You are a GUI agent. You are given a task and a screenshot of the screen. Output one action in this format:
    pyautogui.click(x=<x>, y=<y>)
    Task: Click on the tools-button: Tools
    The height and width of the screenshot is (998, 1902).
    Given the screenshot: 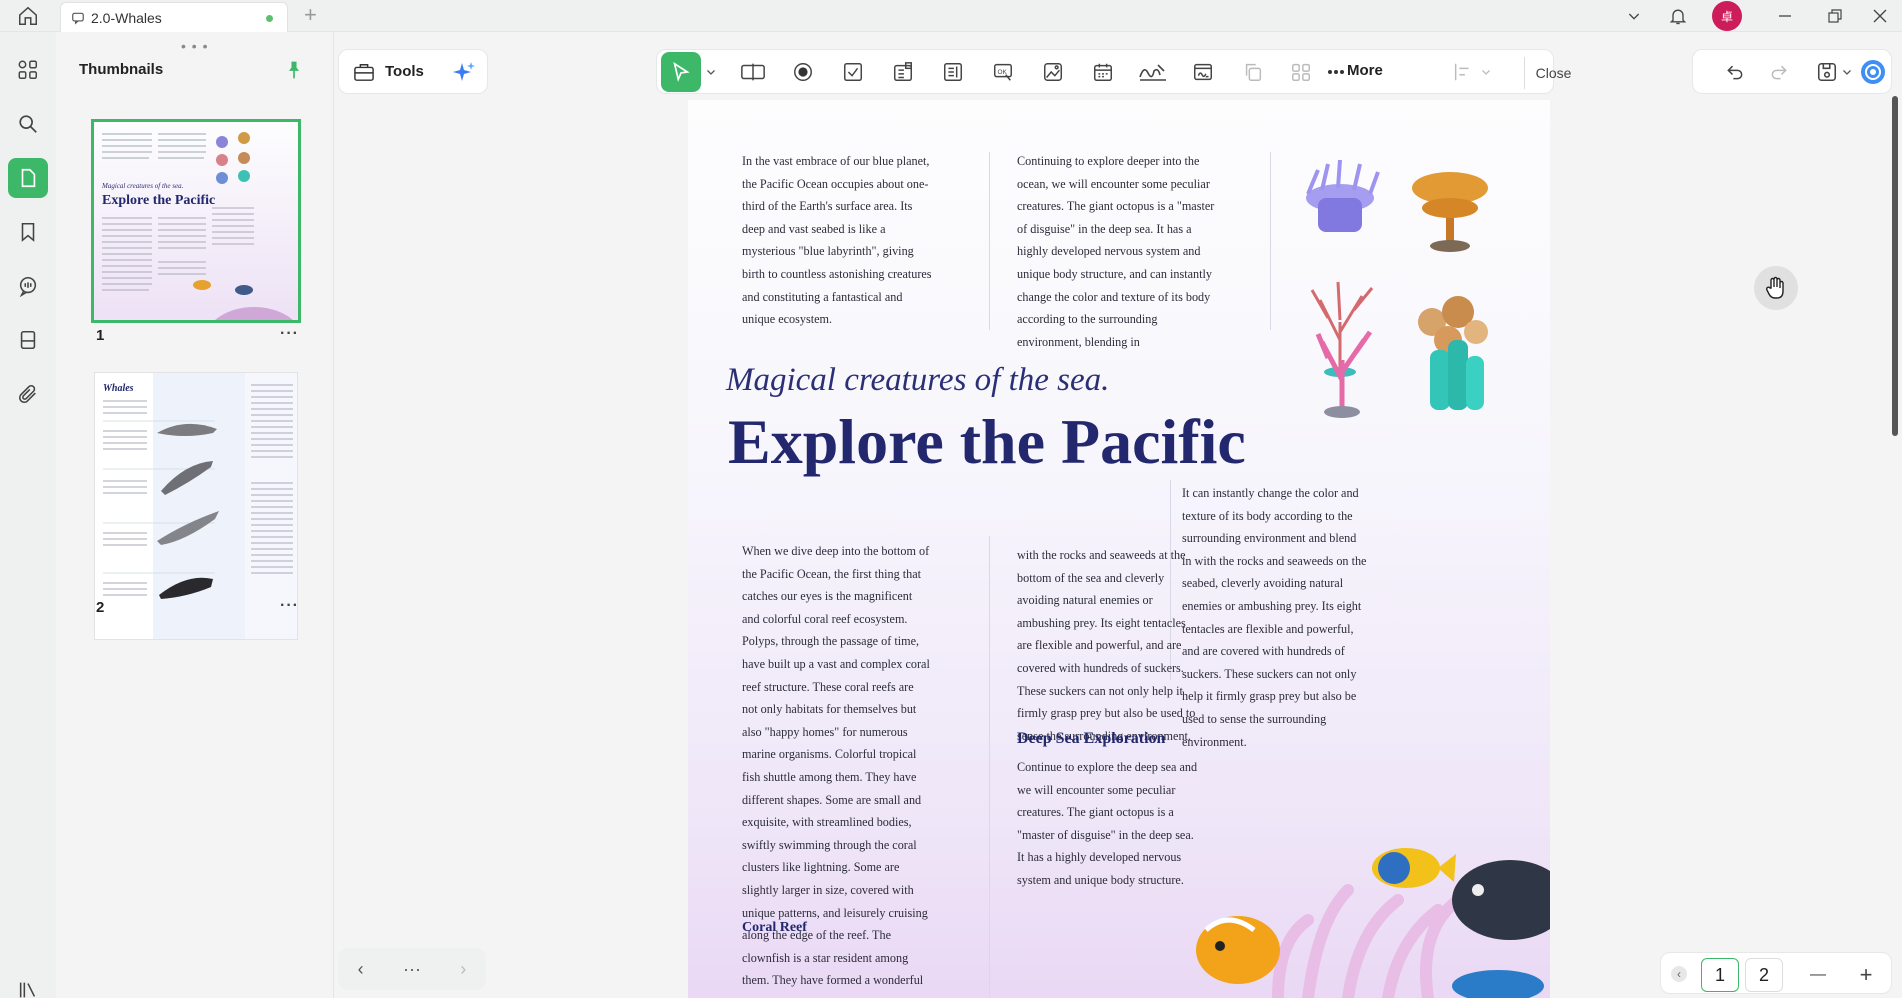 What is the action you would take?
    pyautogui.click(x=413, y=71)
    